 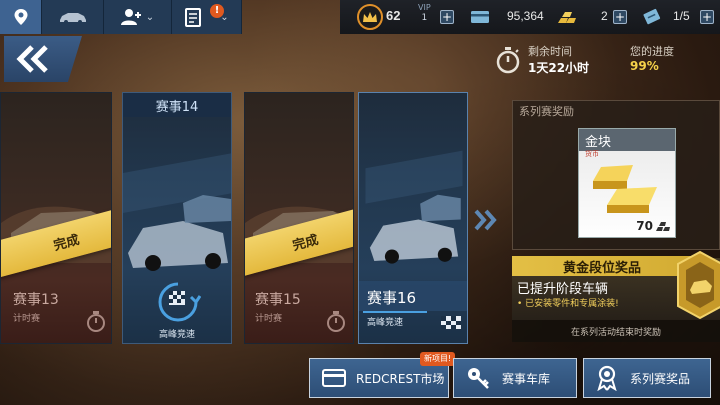 I want to click on time-left-label: 剩余时间, so click(x=550, y=51).